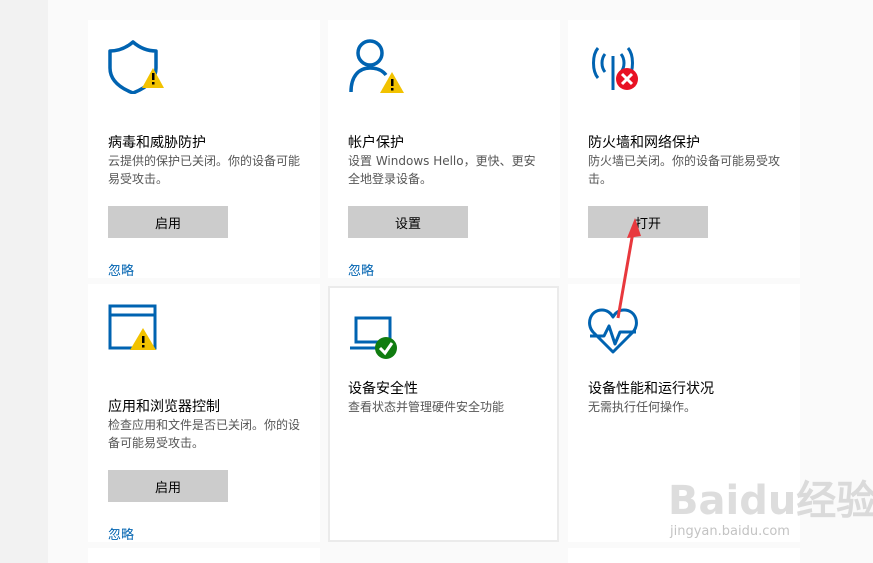 The height and width of the screenshot is (563, 873). I want to click on window-warning-icon, so click(132, 327).